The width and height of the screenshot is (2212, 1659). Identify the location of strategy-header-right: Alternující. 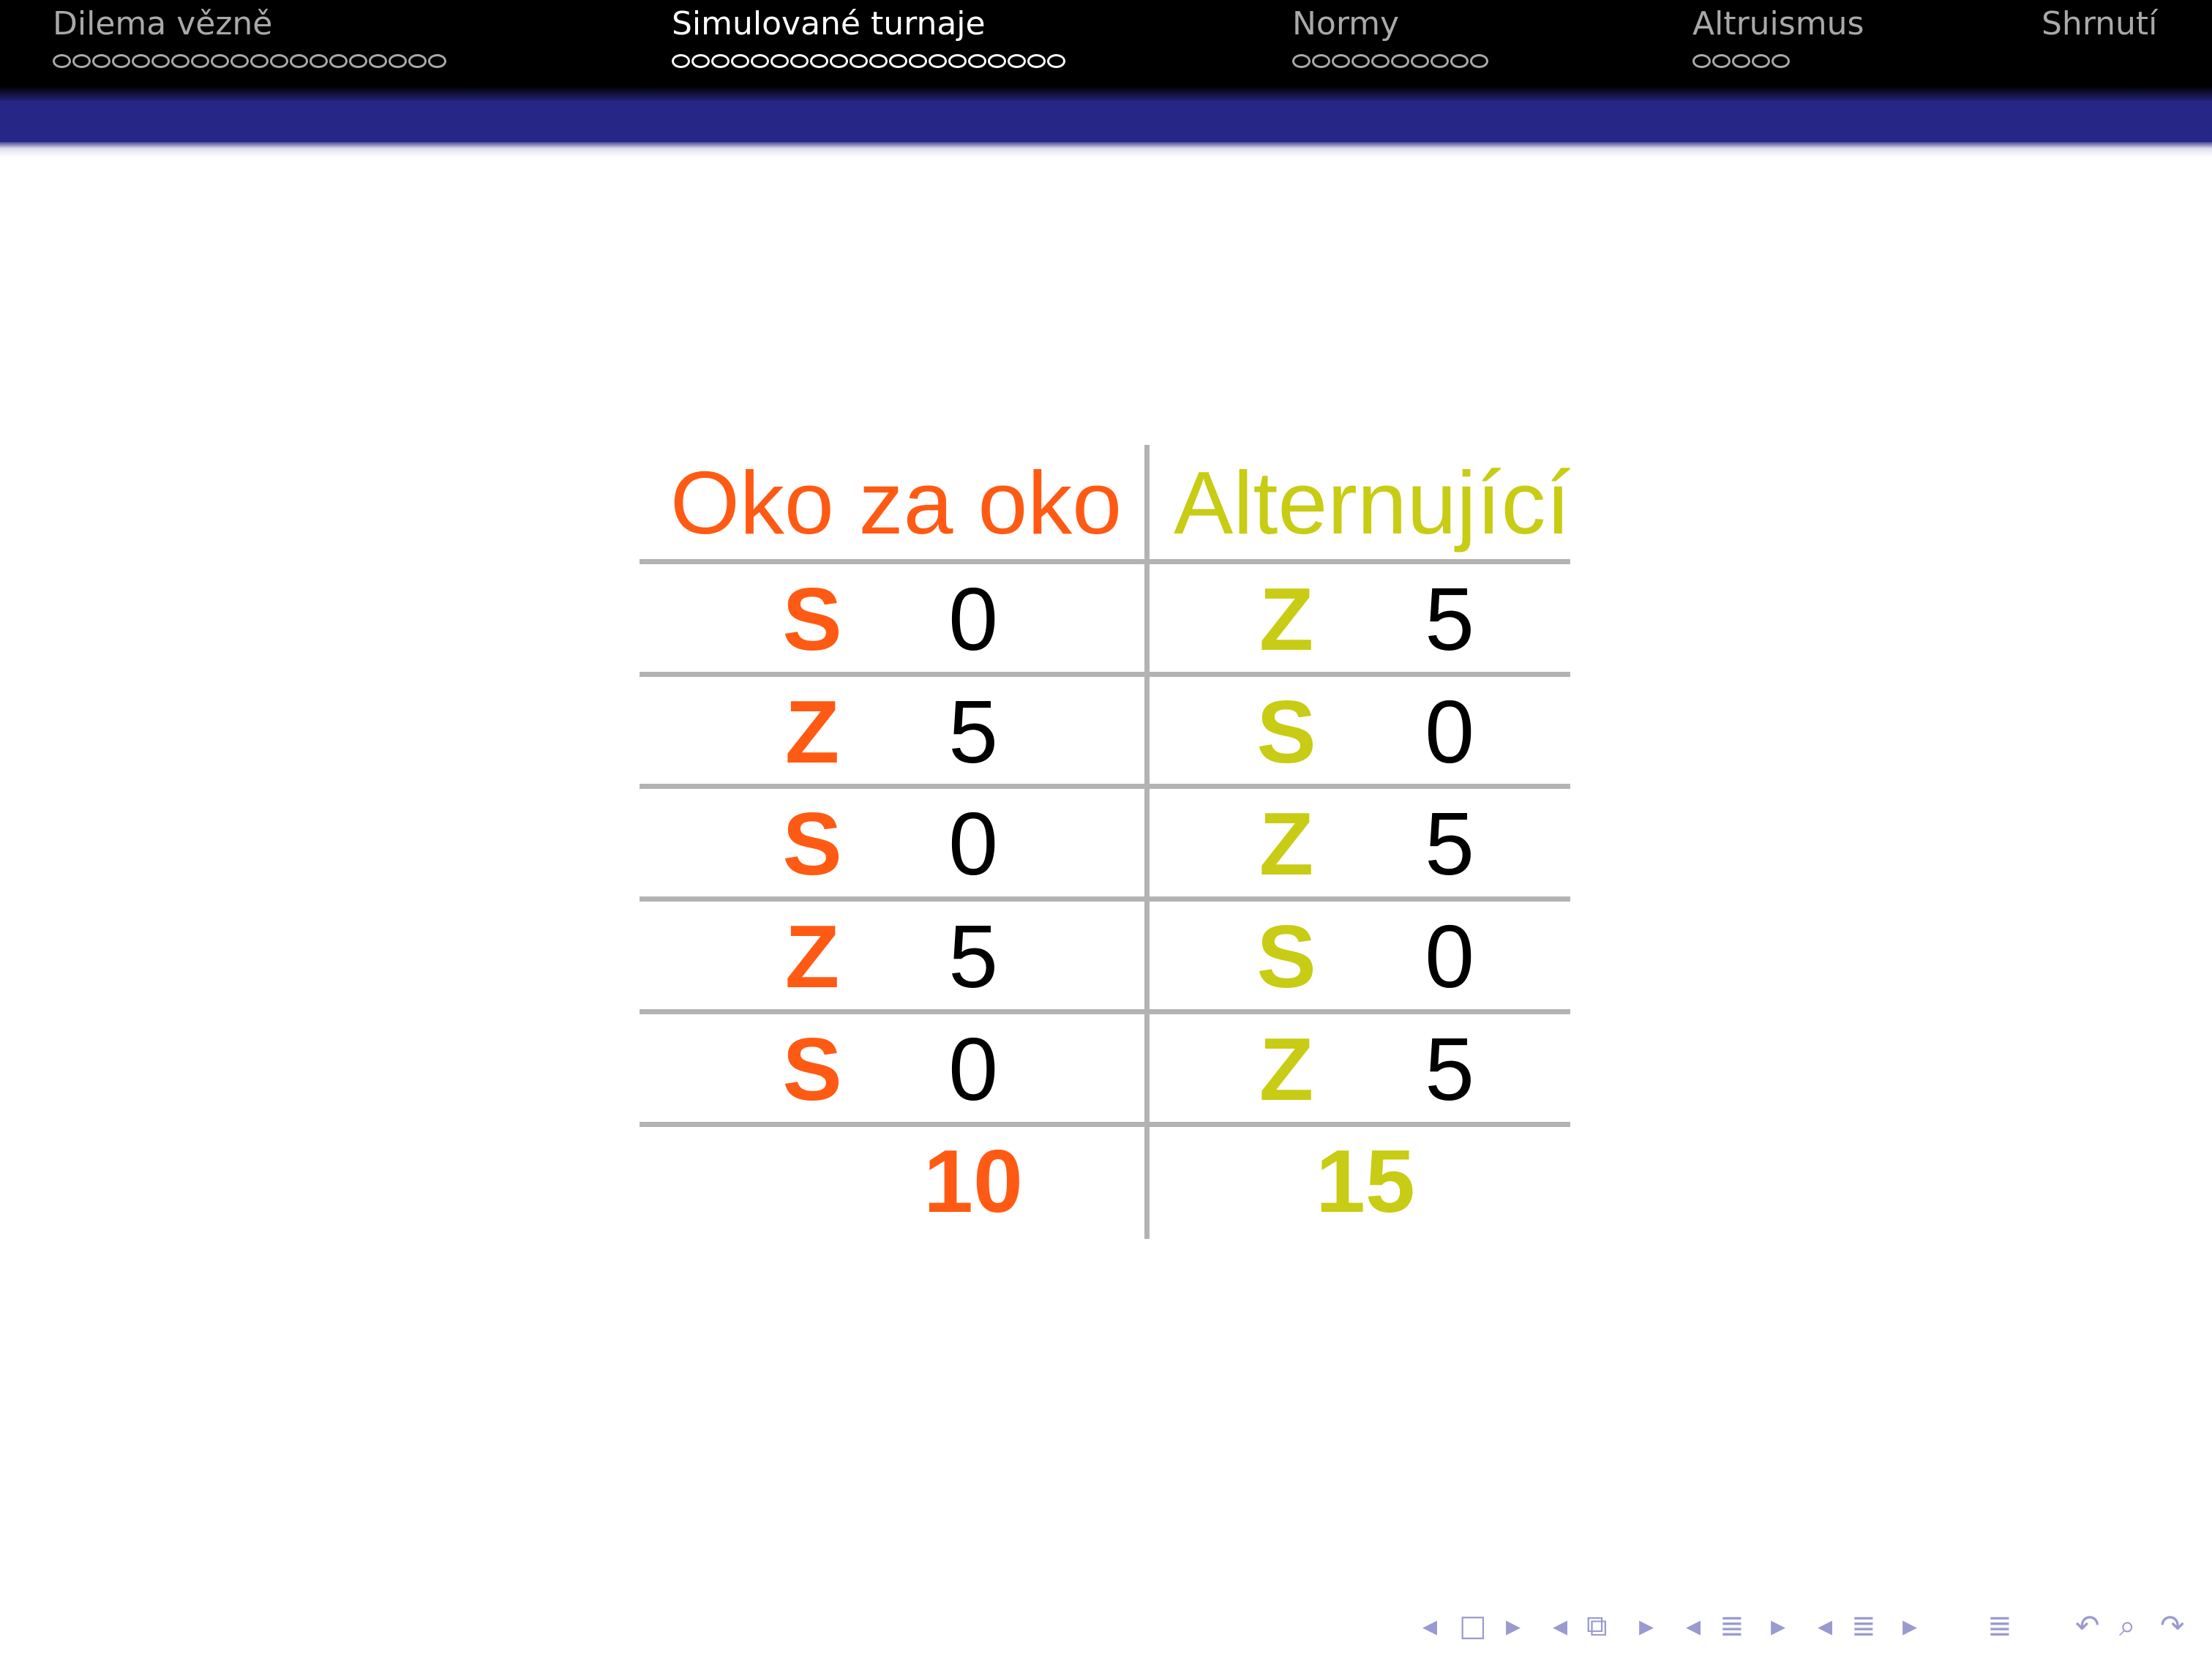
(1372, 503).